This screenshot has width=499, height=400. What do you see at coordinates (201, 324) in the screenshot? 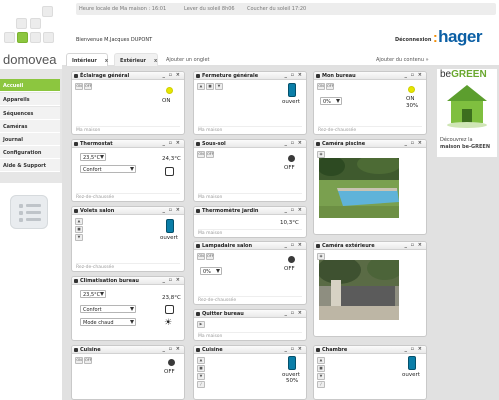
I see `play-button: ▶` at bounding box center [201, 324].